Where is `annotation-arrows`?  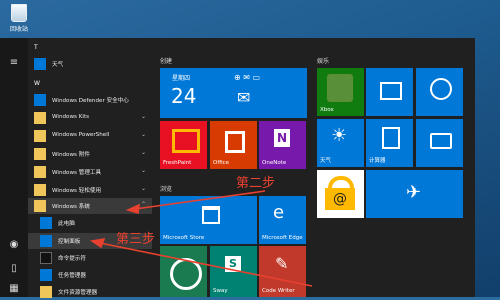 annotation-arrows is located at coordinates (201, 238).